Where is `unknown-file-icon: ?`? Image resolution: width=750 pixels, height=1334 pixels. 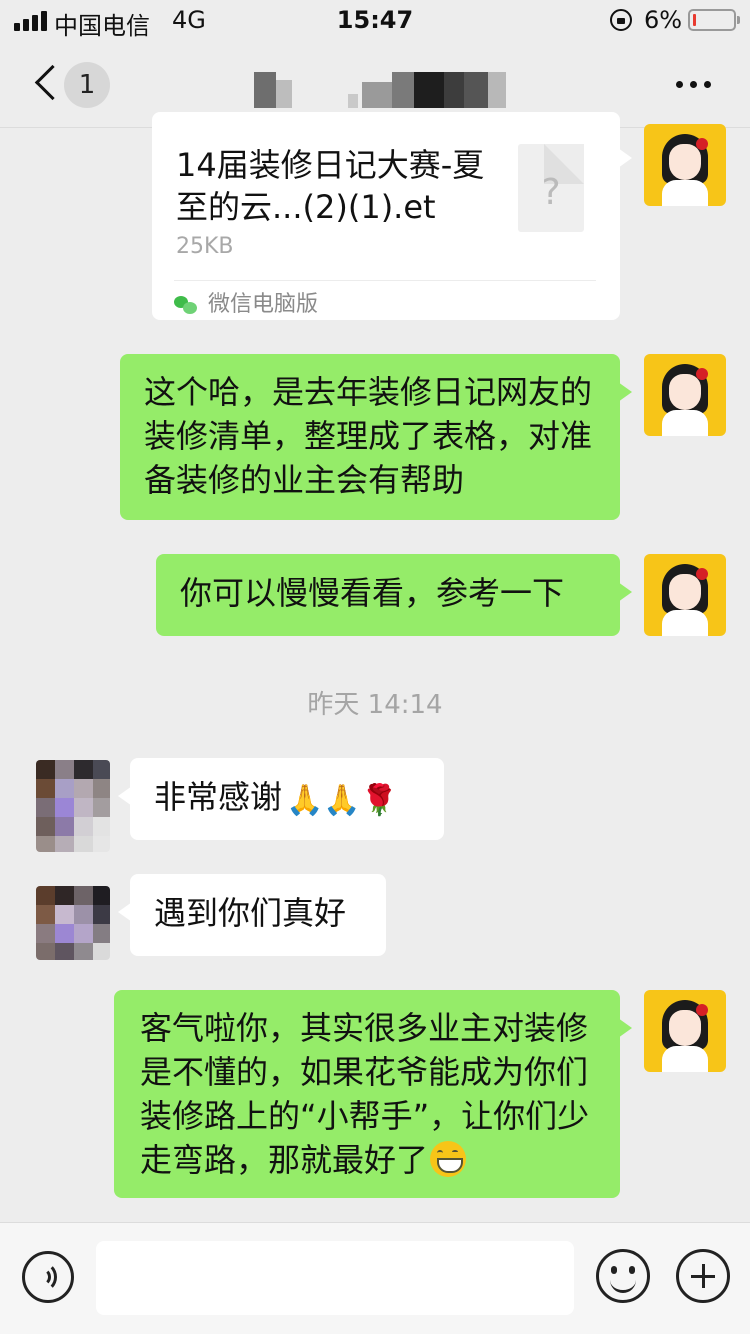
unknown-file-icon: ? is located at coordinates (551, 188).